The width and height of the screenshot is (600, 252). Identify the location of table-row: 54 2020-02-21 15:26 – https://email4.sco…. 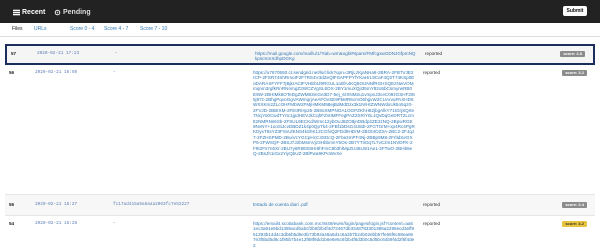
(300, 232).